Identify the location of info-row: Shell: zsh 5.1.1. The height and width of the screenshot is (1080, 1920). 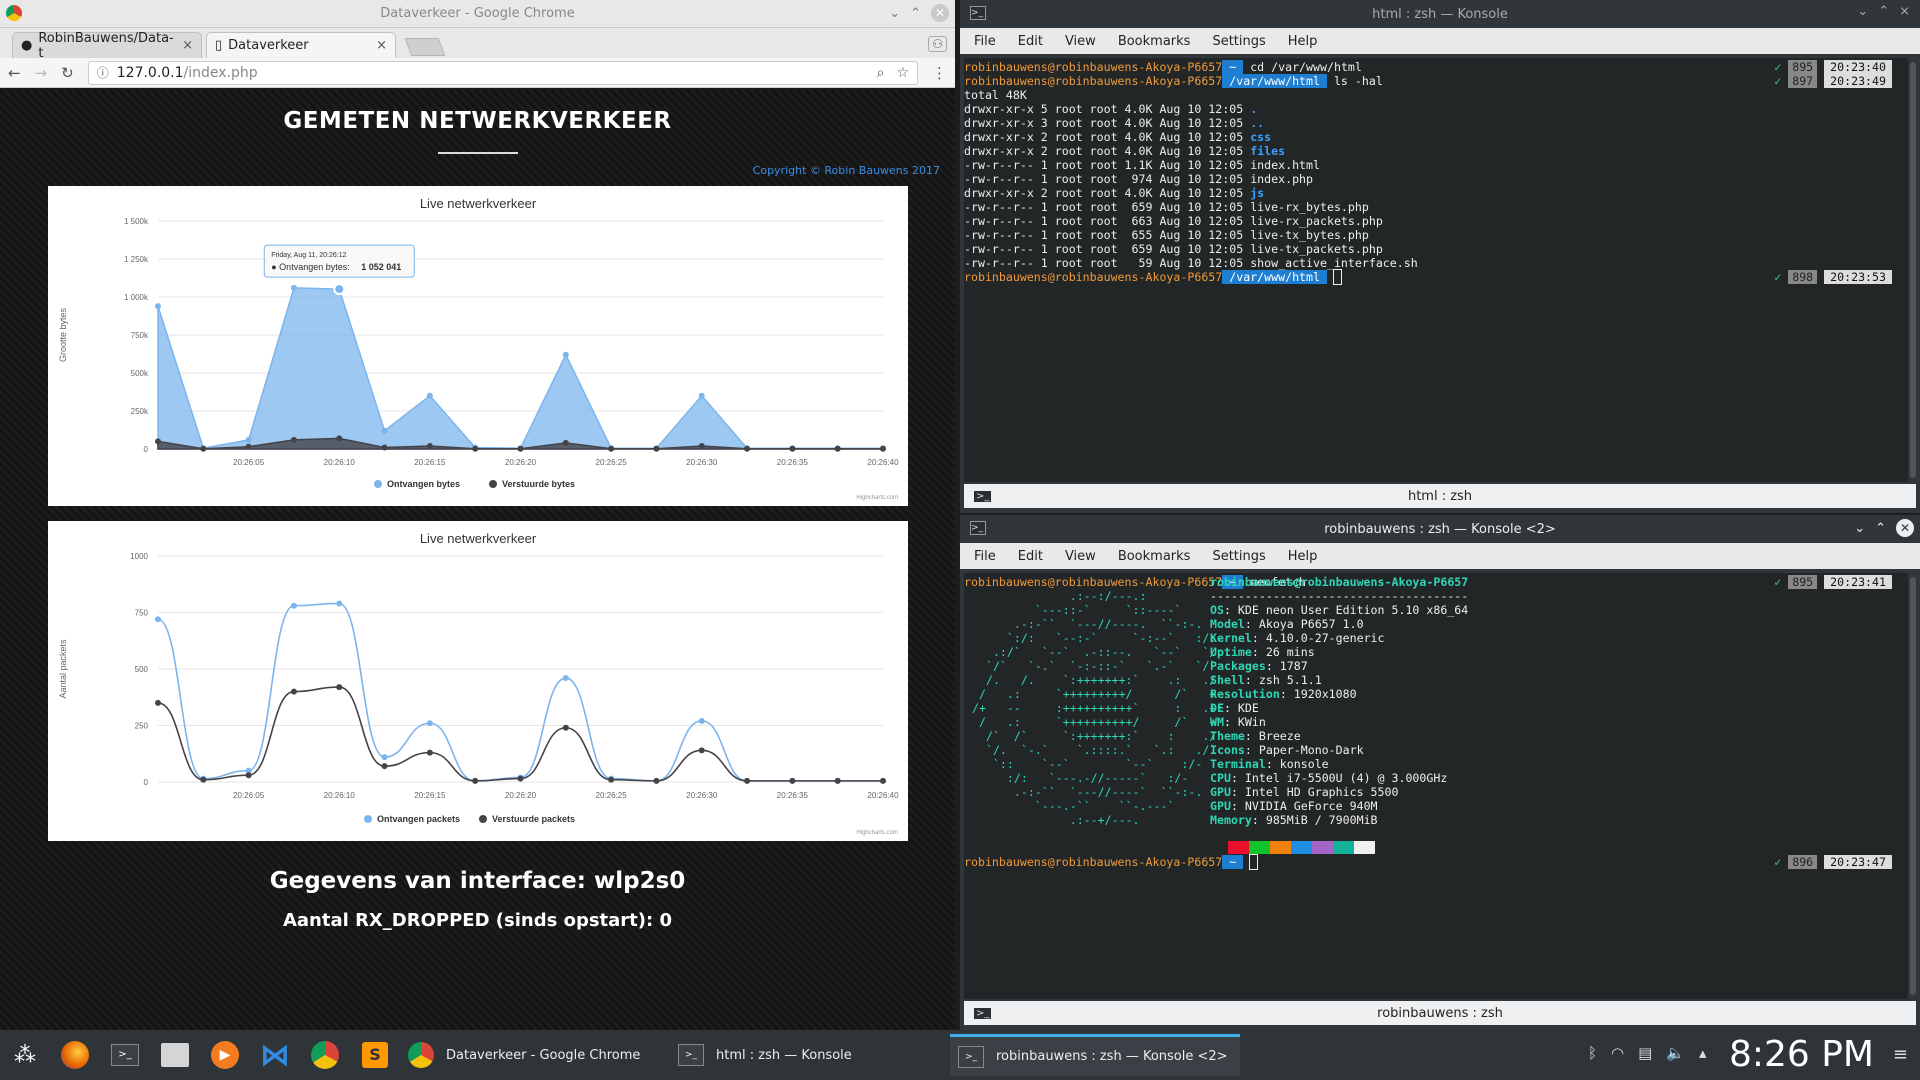
(1339, 680).